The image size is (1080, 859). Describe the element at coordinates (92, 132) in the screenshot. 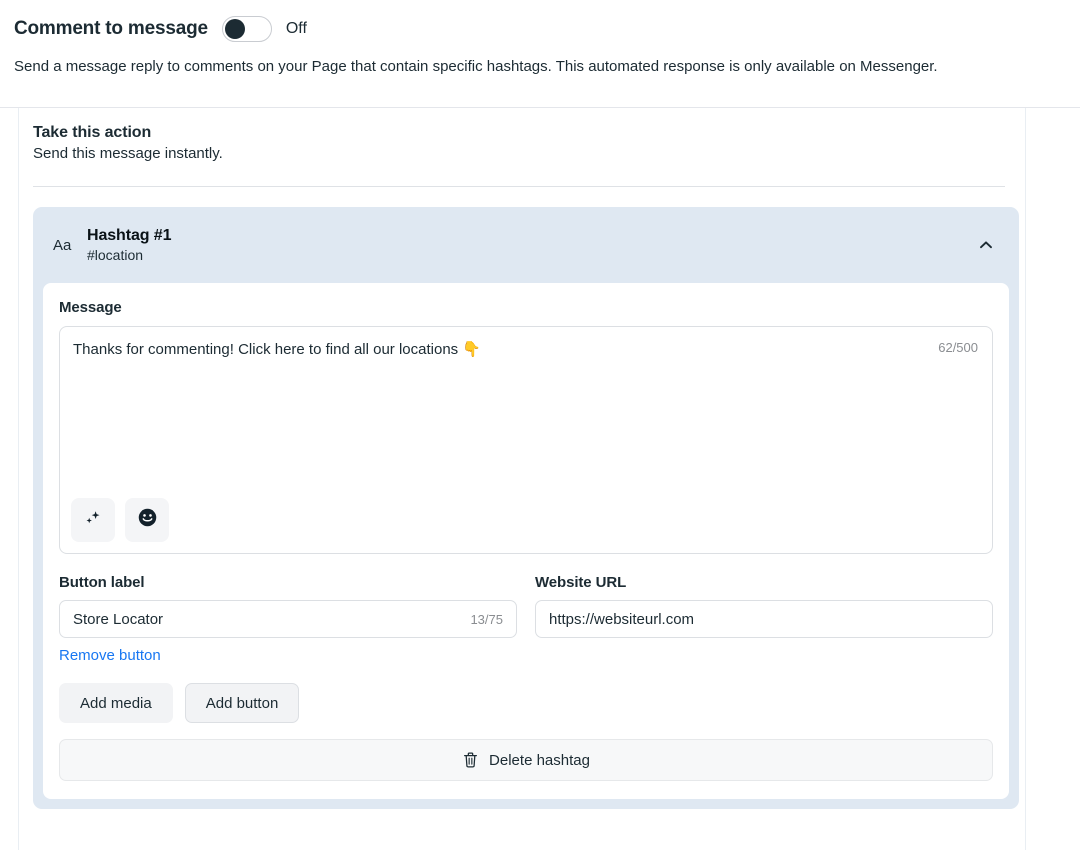

I see `section-title: Take this action` at that location.